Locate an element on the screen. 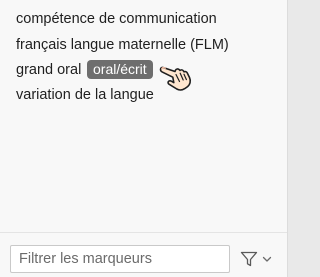  tag-item-competence-communication: compétence de communication is located at coordinates (116, 19).